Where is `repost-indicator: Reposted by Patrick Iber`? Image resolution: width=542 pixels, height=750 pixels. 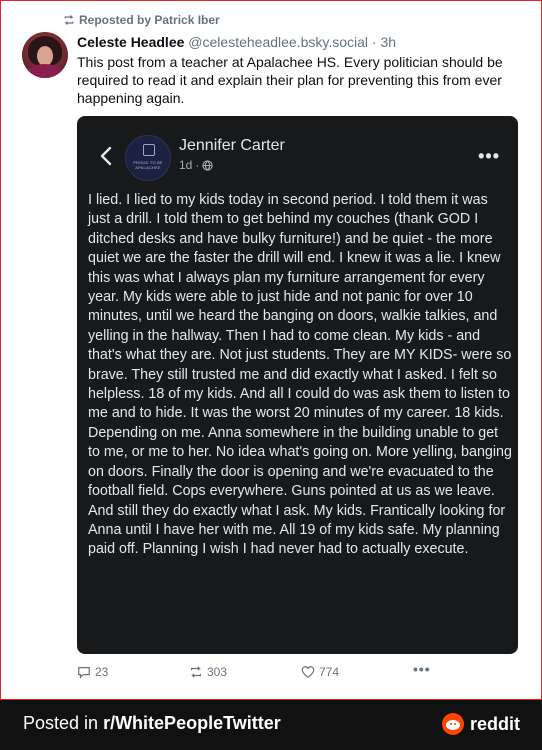 repost-indicator: Reposted by Patrick Iber is located at coordinates (141, 20).